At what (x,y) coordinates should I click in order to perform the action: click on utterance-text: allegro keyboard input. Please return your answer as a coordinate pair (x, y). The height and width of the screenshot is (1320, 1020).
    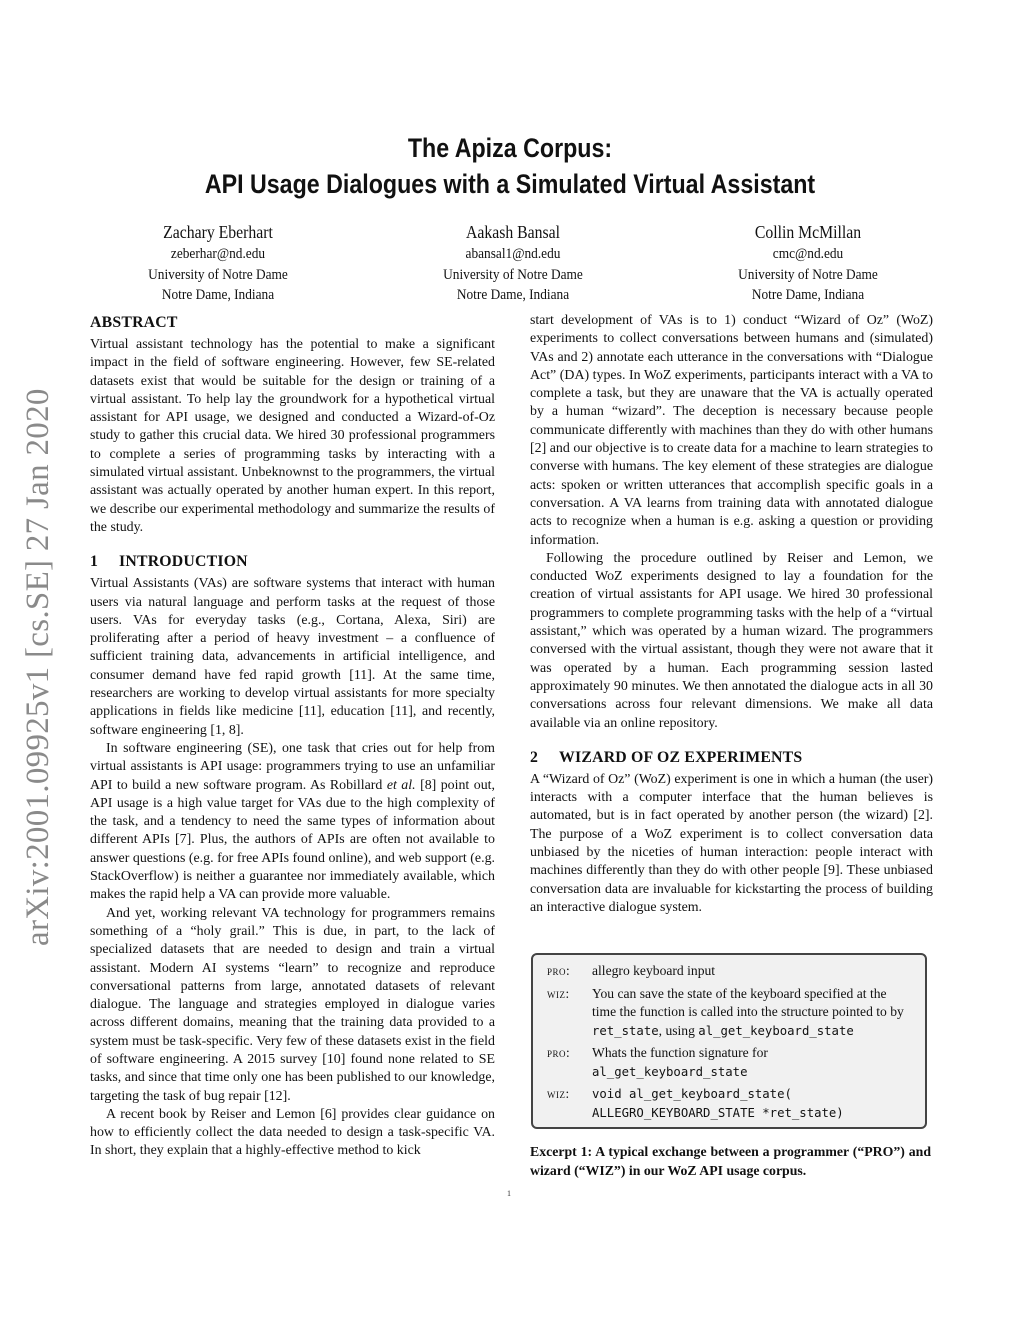
    Looking at the image, I should click on (751, 971).